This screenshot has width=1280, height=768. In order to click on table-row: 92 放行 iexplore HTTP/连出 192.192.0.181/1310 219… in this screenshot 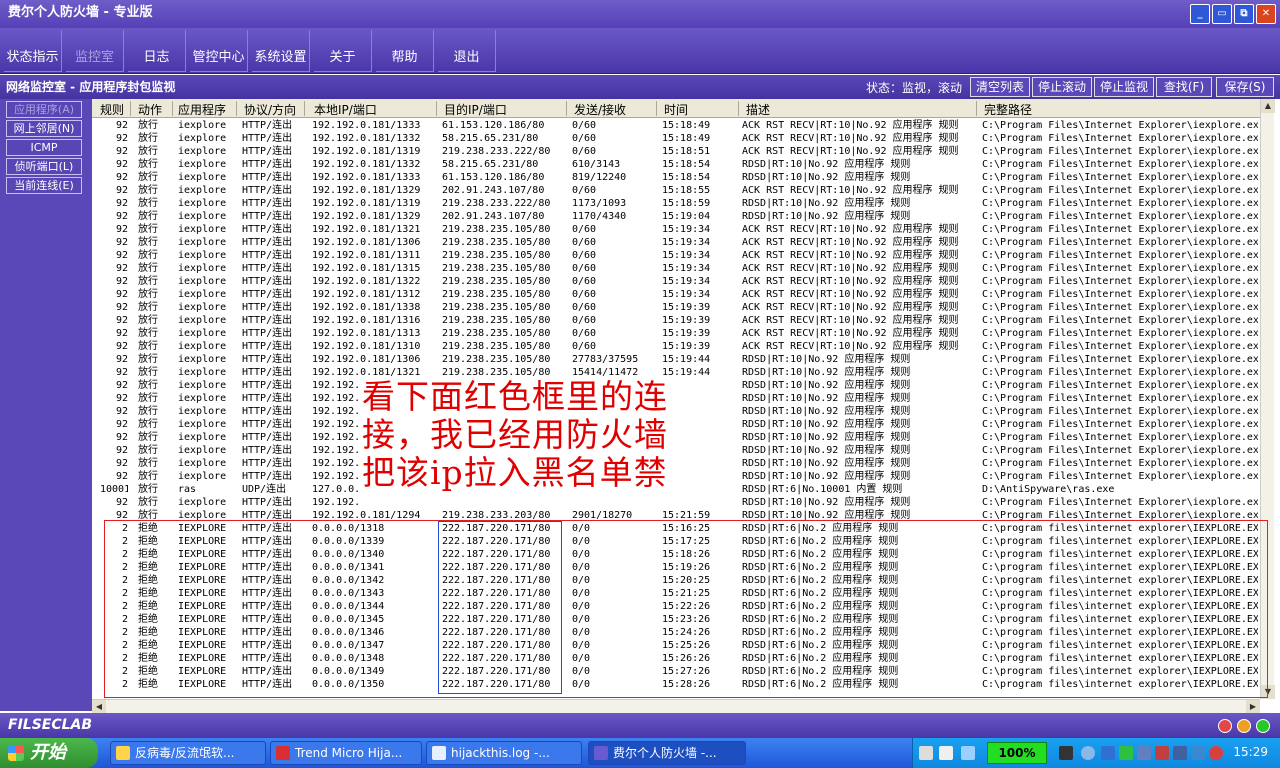, I will do `click(676, 346)`.